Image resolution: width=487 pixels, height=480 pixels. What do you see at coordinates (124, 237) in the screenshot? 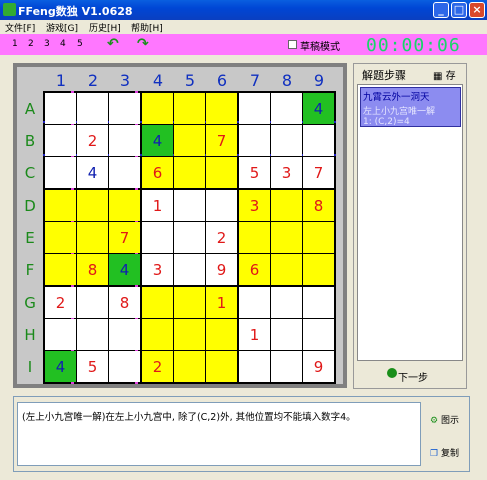
I see `cell-E3: 7` at bounding box center [124, 237].